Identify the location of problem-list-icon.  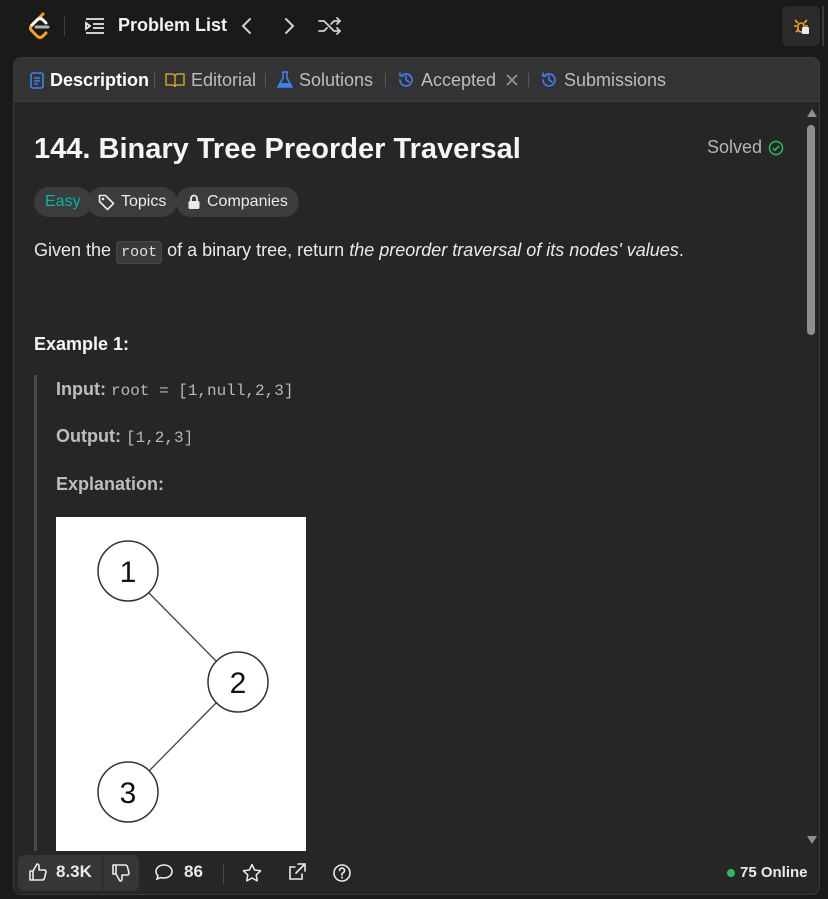
(95, 26).